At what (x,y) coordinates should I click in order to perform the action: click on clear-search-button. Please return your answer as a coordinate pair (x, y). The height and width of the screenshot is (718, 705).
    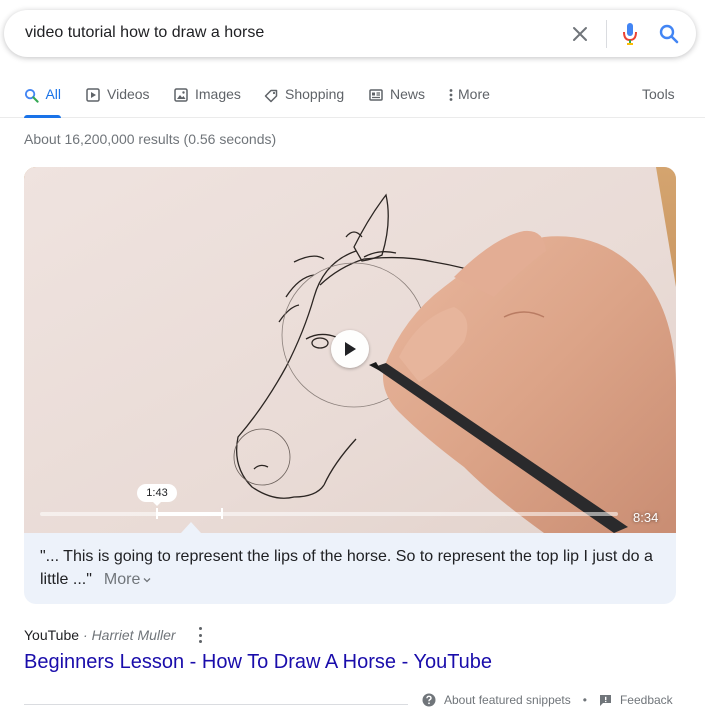
    Looking at the image, I should click on (580, 34).